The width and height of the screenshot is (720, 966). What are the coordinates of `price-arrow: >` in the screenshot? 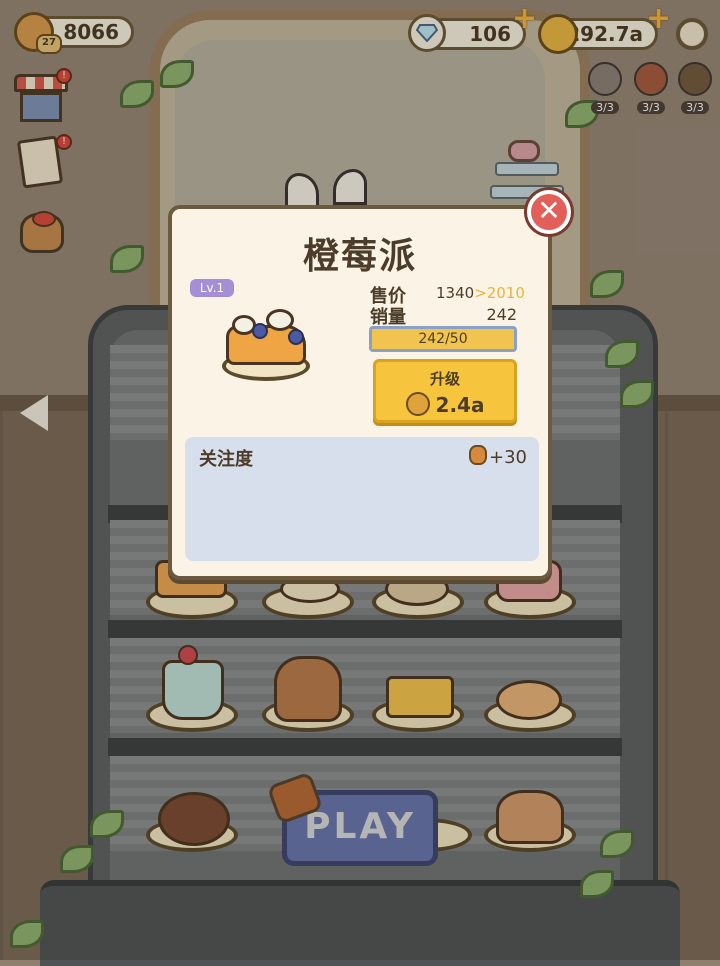 It's located at (480, 293).